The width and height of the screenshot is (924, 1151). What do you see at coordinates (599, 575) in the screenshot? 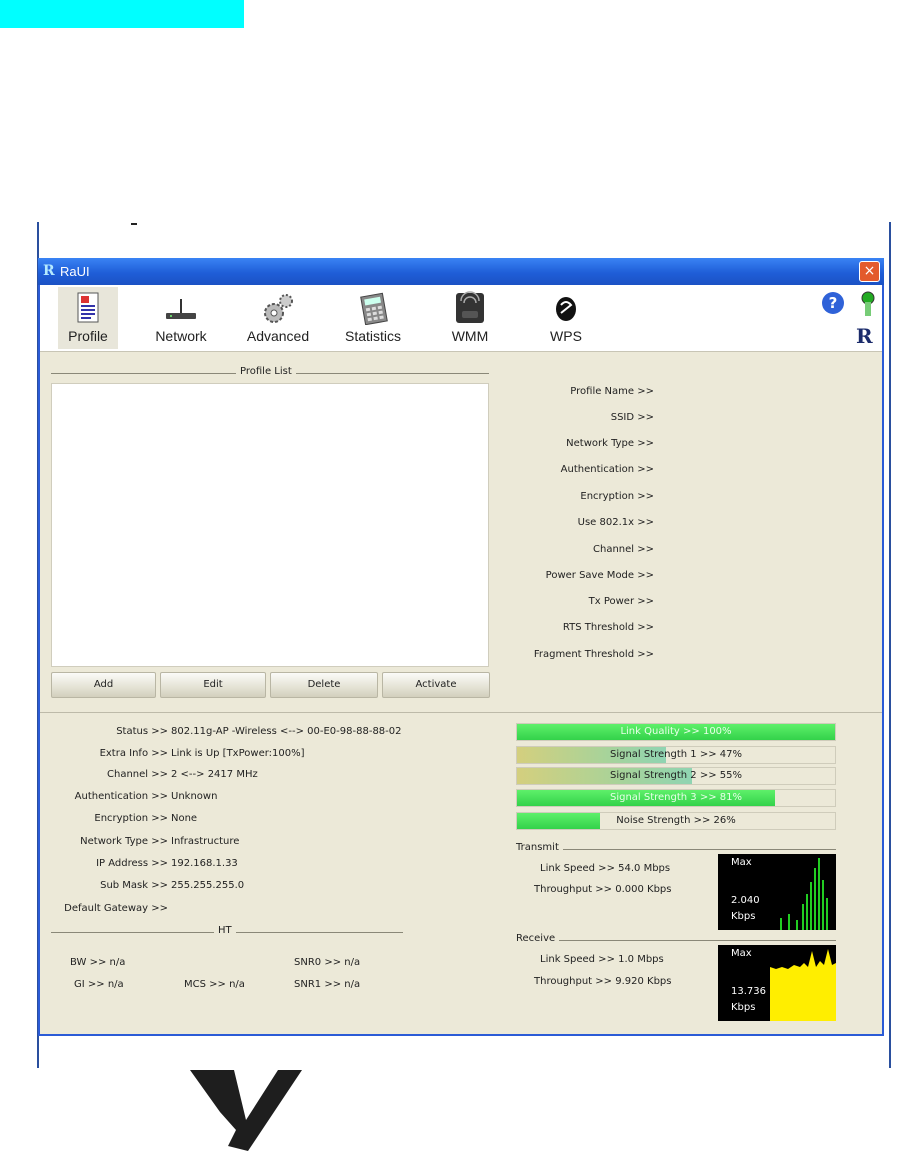
I see `power-save-mode-label: Power Save Mode >>` at bounding box center [599, 575].